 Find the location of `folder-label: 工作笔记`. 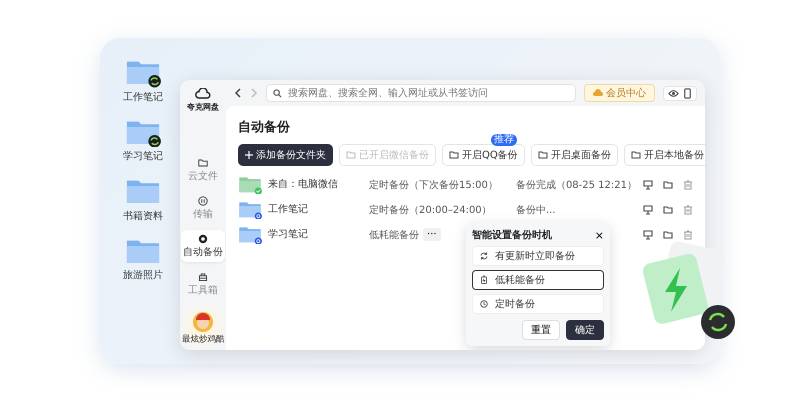

folder-label: 工作笔记 is located at coordinates (143, 97).